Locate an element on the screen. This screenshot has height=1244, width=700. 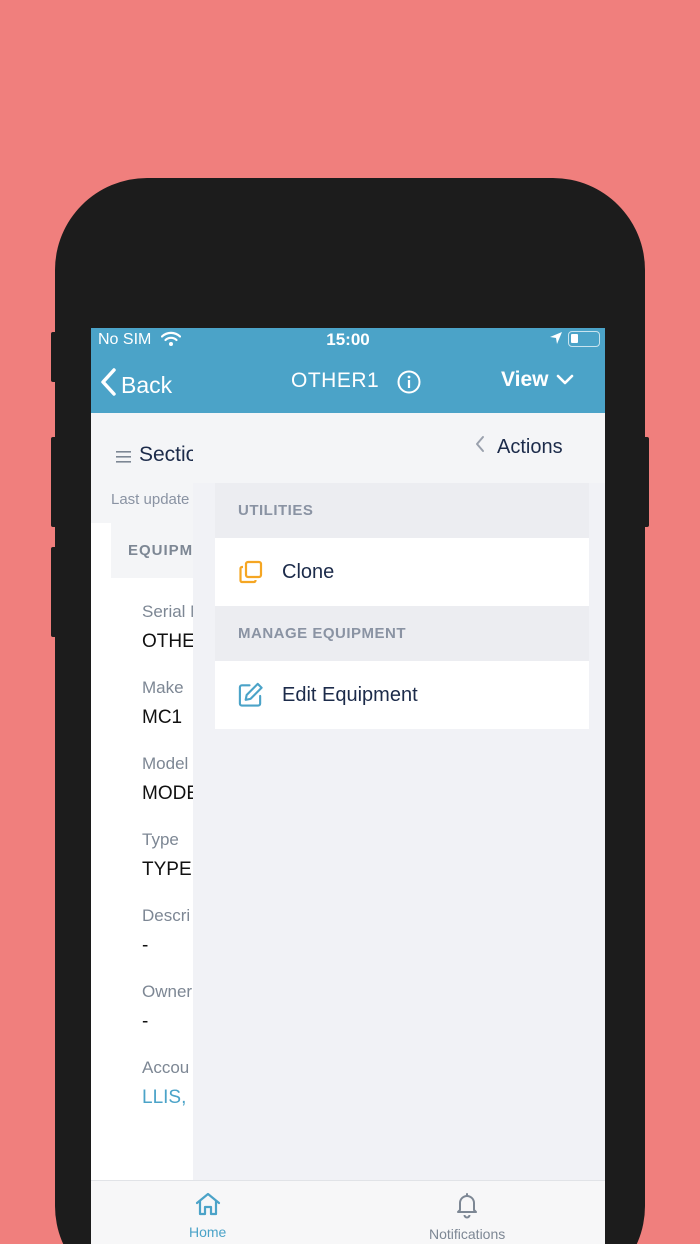
status-bar: No SIM 15:00 is located at coordinates (348, 341).